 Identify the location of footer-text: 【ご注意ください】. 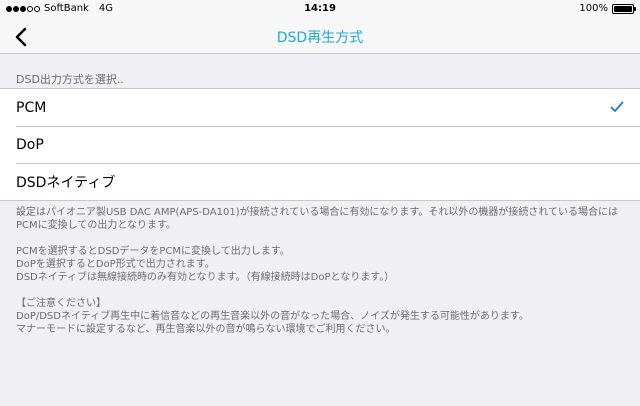
(61, 303).